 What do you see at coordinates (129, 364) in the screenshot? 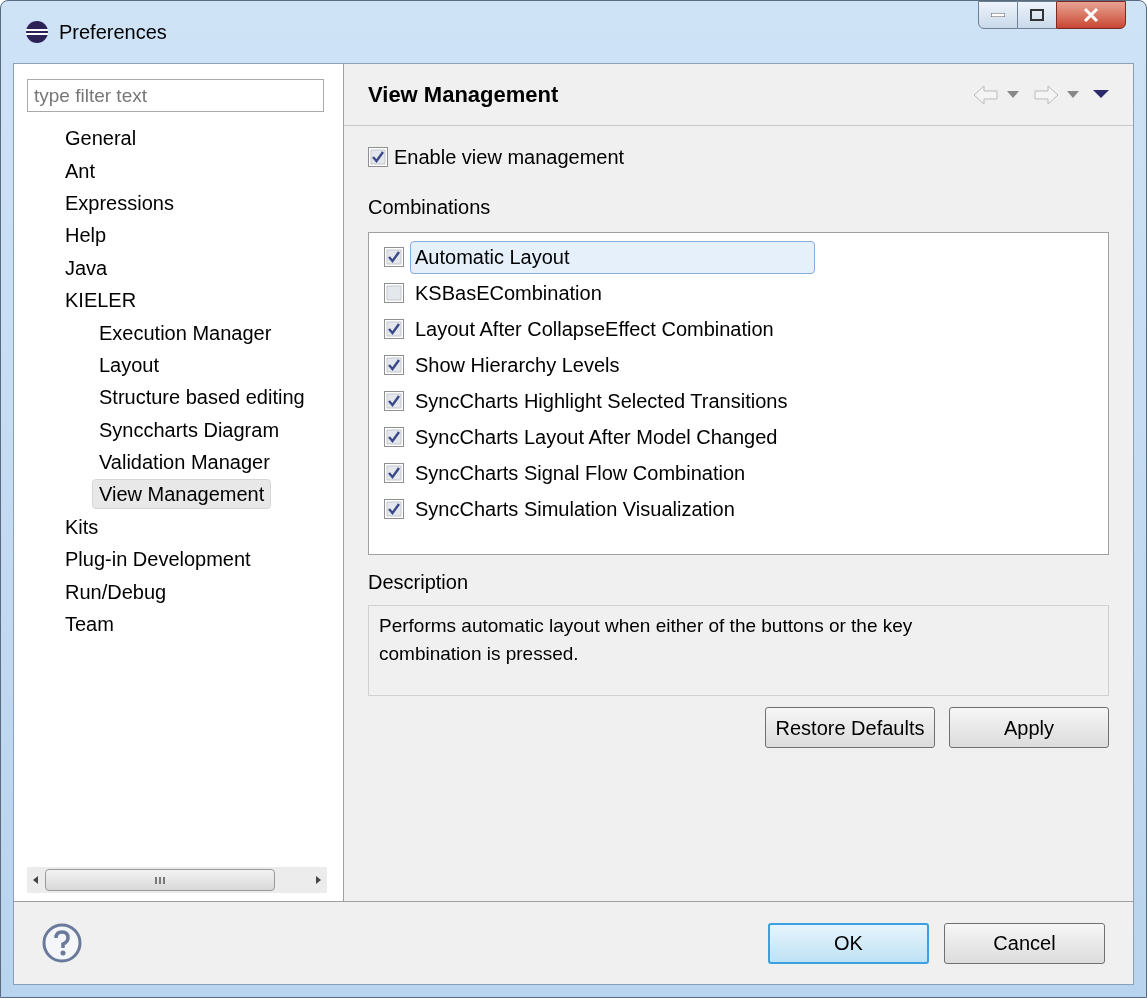
I see `tree-item: Layout` at bounding box center [129, 364].